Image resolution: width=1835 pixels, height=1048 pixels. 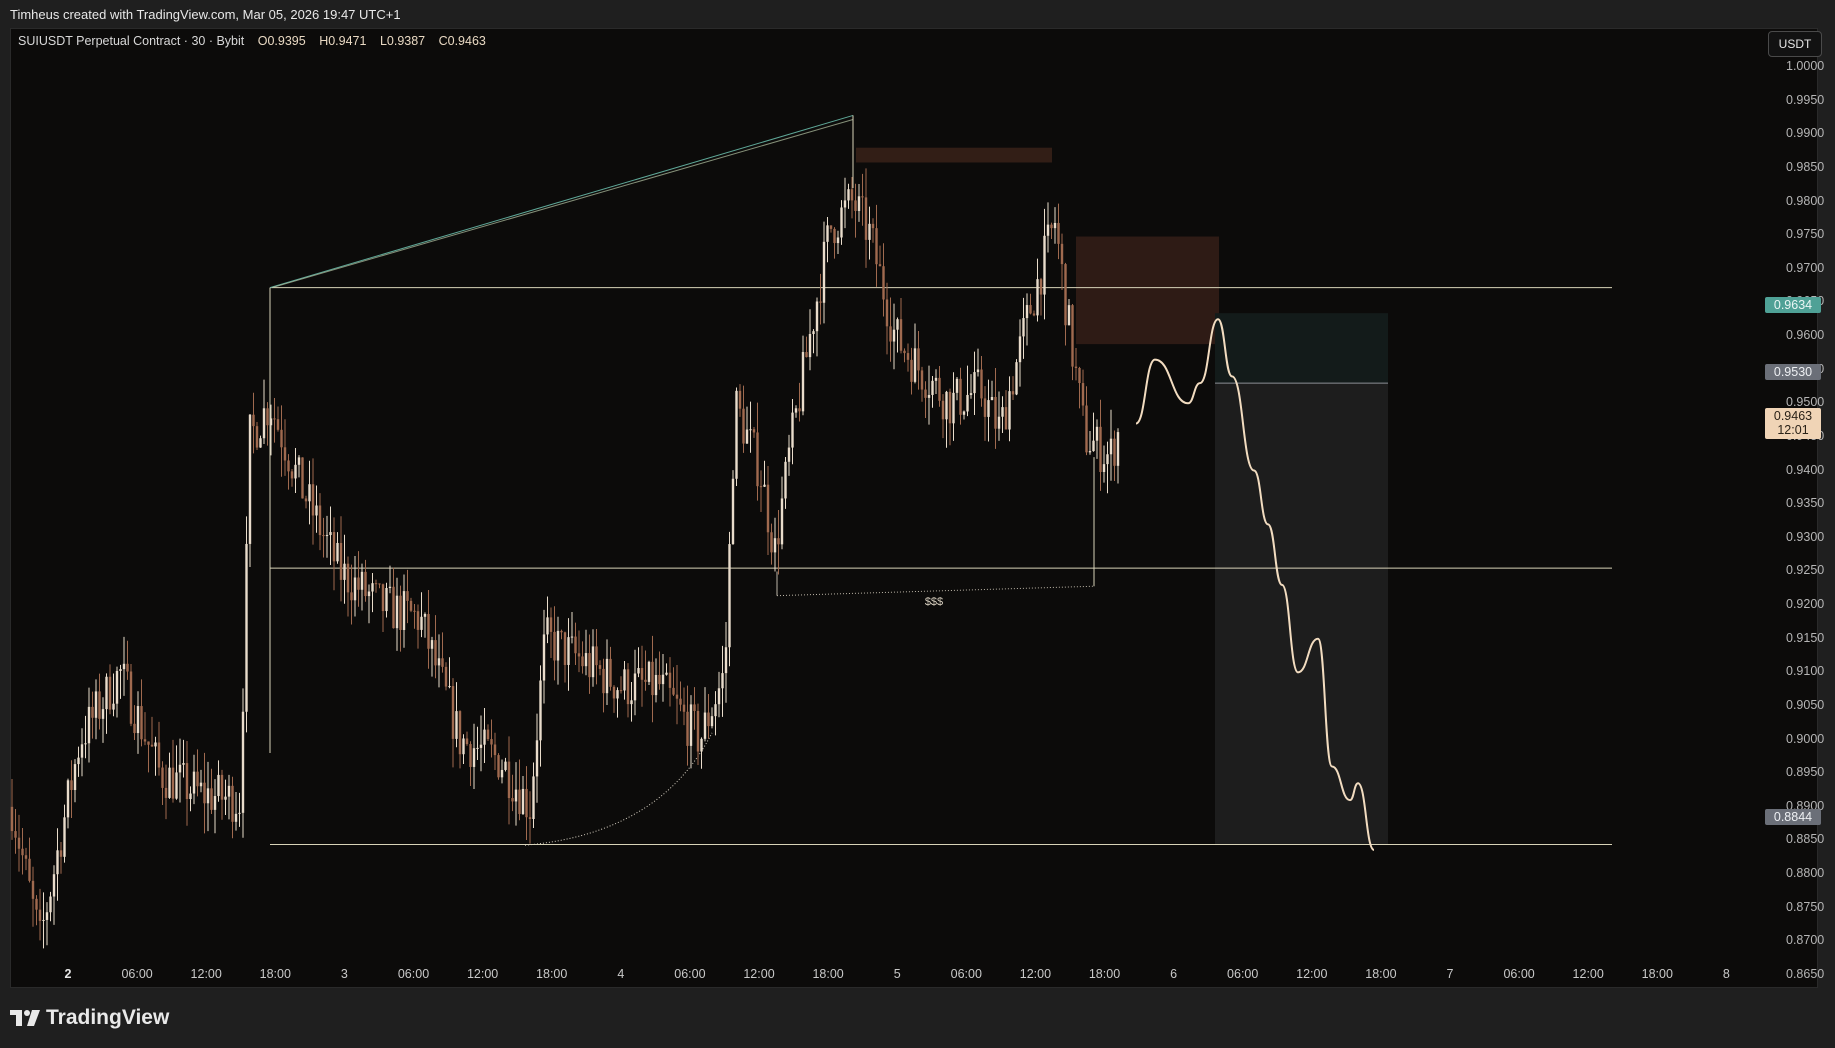 What do you see at coordinates (89, 1018) in the screenshot?
I see `tradingview-logo: TradingView` at bounding box center [89, 1018].